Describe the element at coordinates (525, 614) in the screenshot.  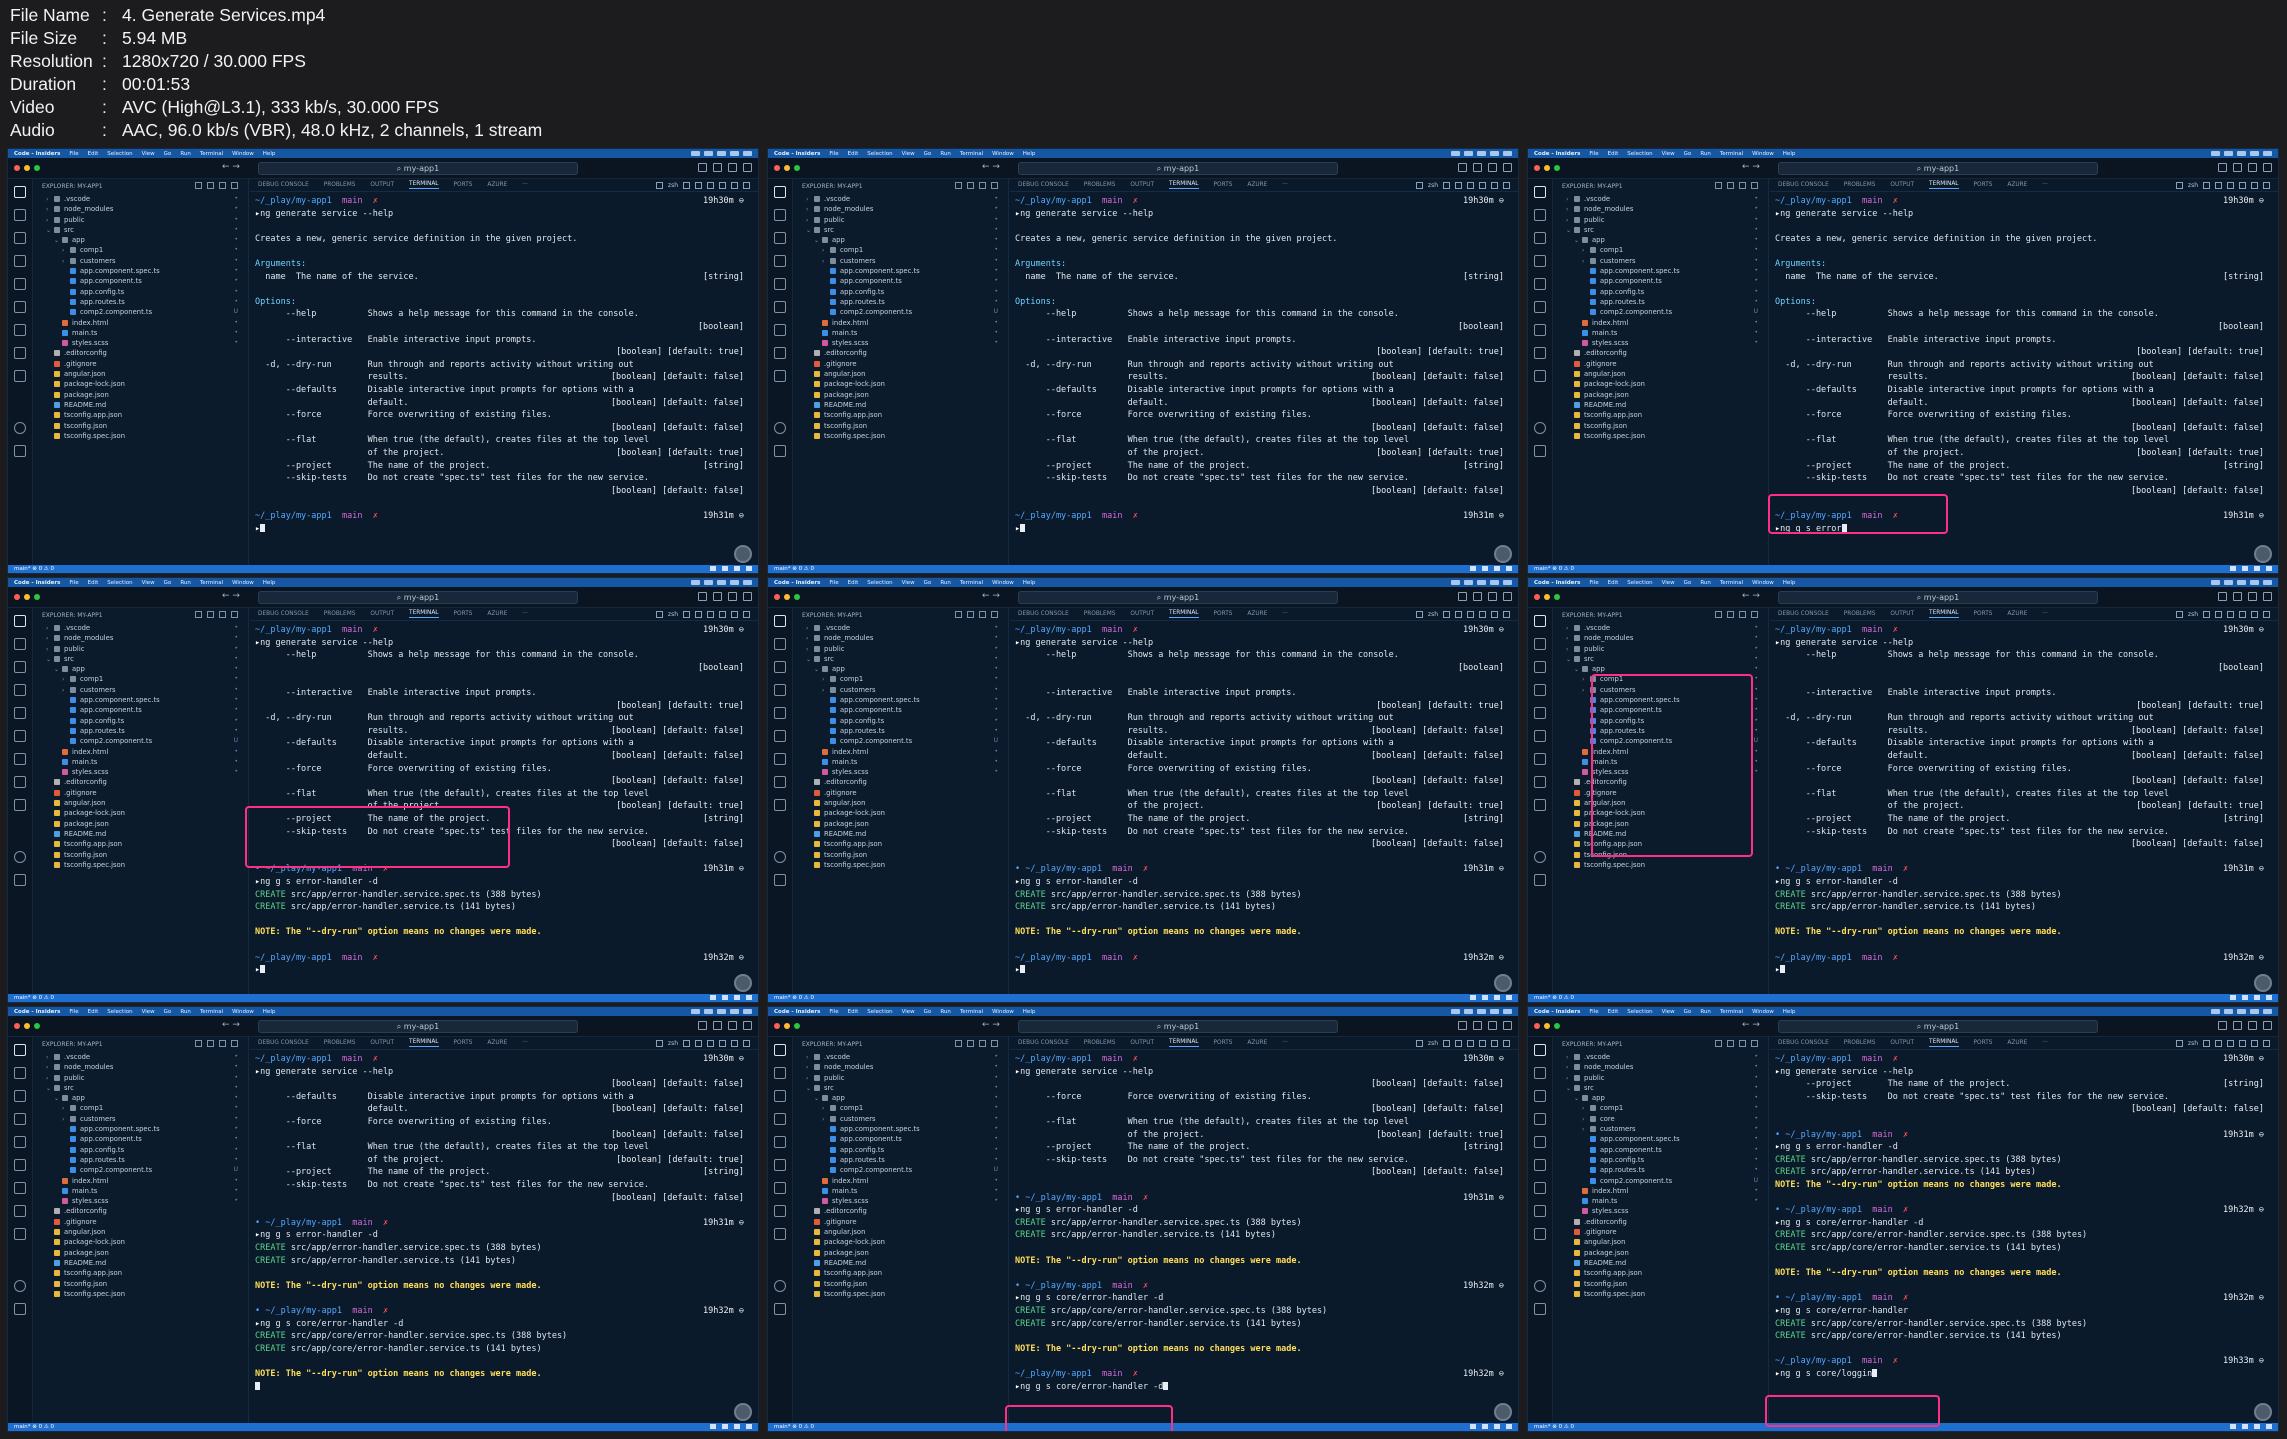
I see `tab--: ···` at that location.